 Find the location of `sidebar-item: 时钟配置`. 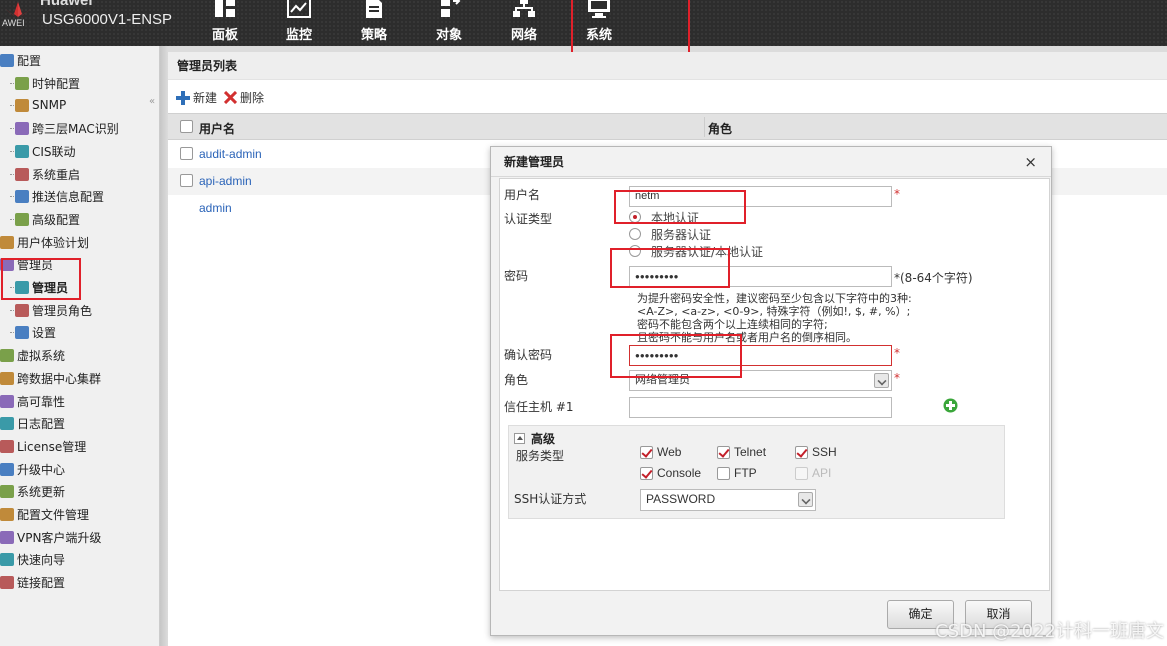

sidebar-item: 时钟配置 is located at coordinates (45, 83).